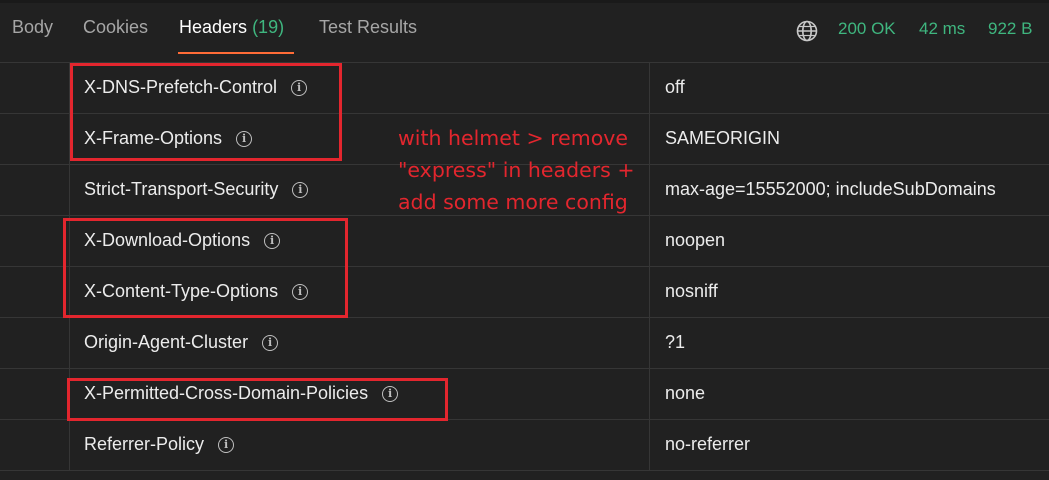 The image size is (1049, 480). What do you see at coordinates (691, 291) in the screenshot?
I see `header-value: nosniff` at bounding box center [691, 291].